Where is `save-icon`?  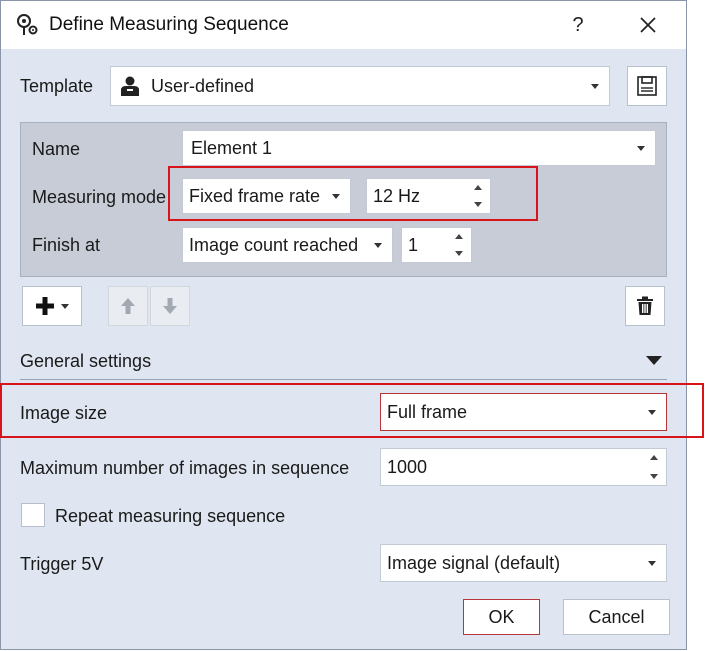
save-icon is located at coordinates (647, 86).